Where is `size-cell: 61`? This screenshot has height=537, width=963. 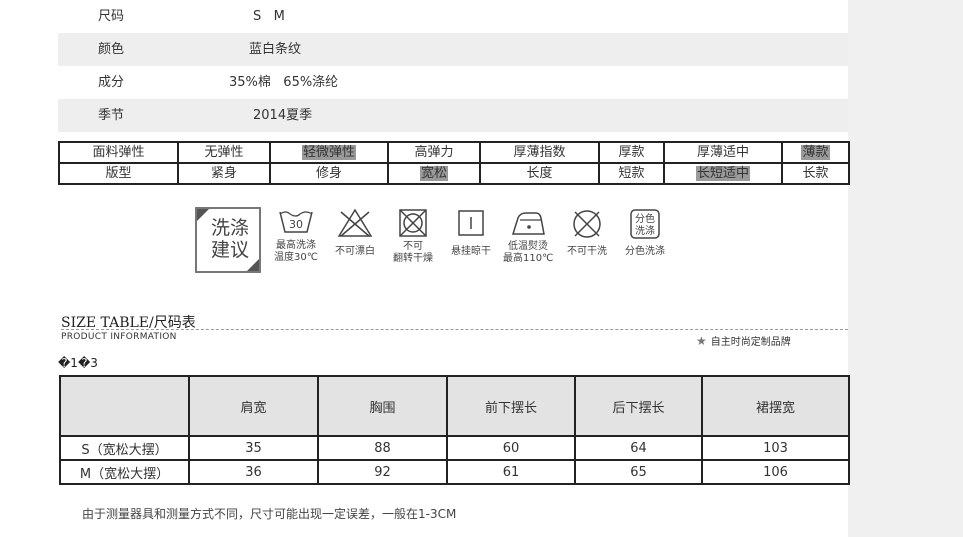 size-cell: 61 is located at coordinates (511, 472).